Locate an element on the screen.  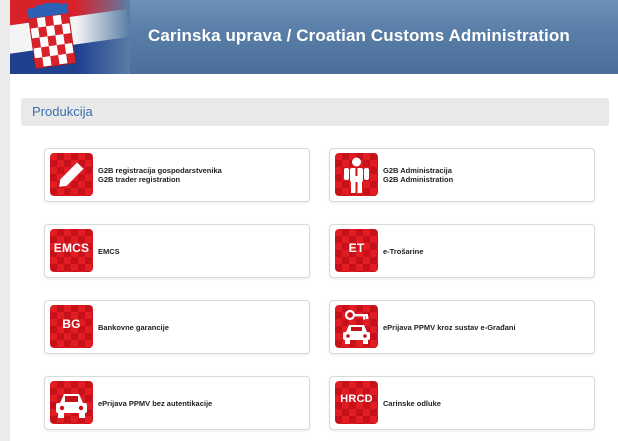
bg-icon: BG is located at coordinates (71, 326).